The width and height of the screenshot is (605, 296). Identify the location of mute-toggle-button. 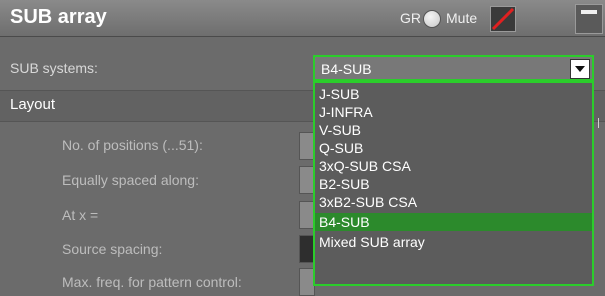
(503, 19).